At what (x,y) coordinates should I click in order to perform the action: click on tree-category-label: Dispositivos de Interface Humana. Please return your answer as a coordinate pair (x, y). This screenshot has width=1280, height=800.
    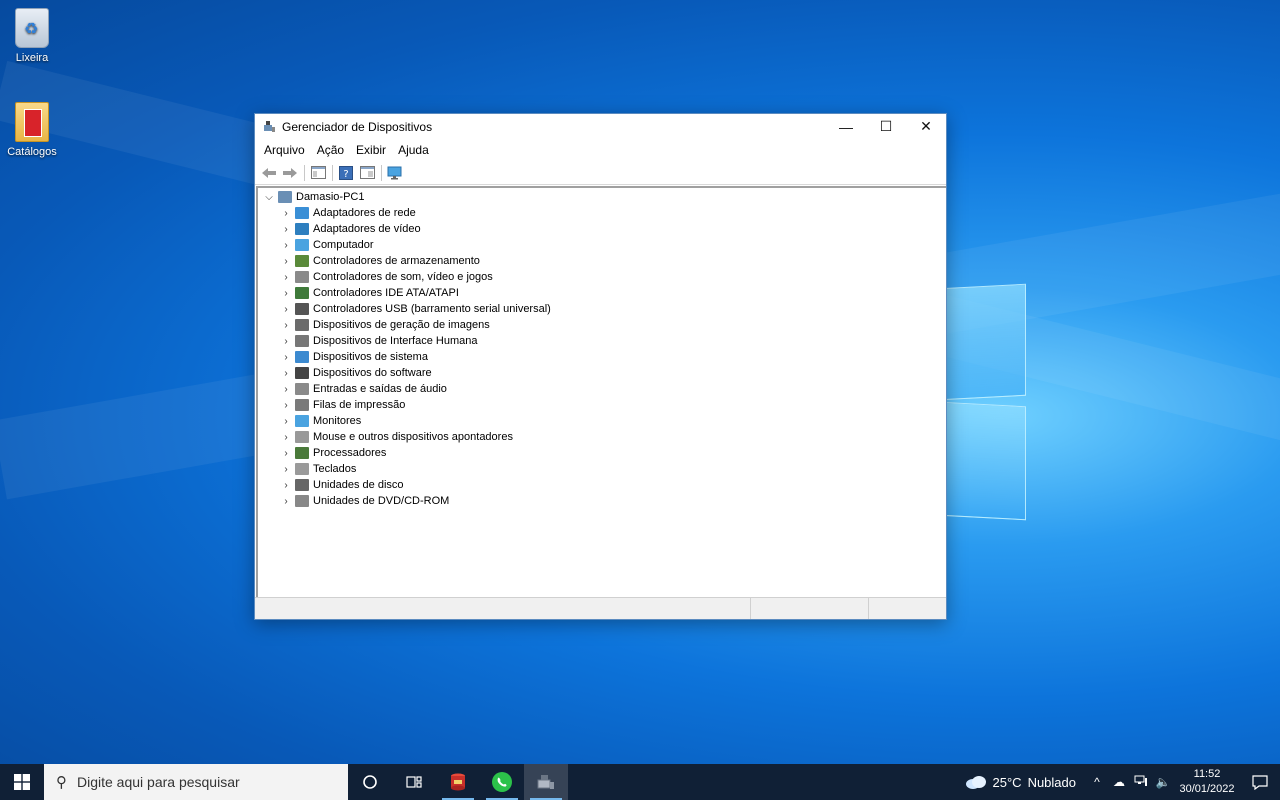
    Looking at the image, I should click on (395, 341).